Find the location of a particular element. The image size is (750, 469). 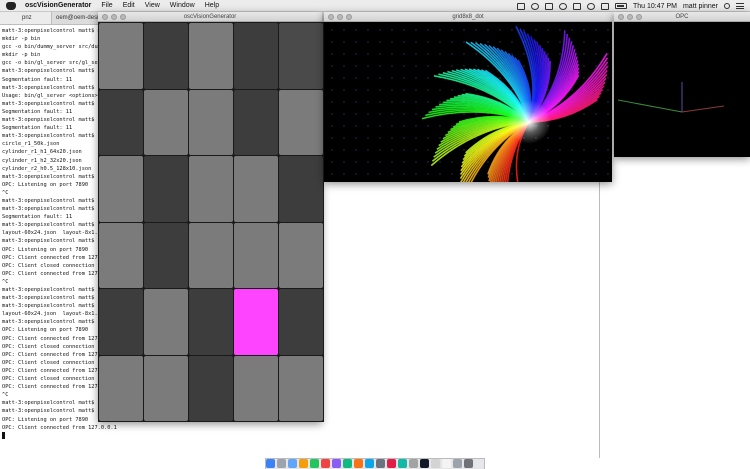

opc-titlebar: OPC is located at coordinates (682, 17).